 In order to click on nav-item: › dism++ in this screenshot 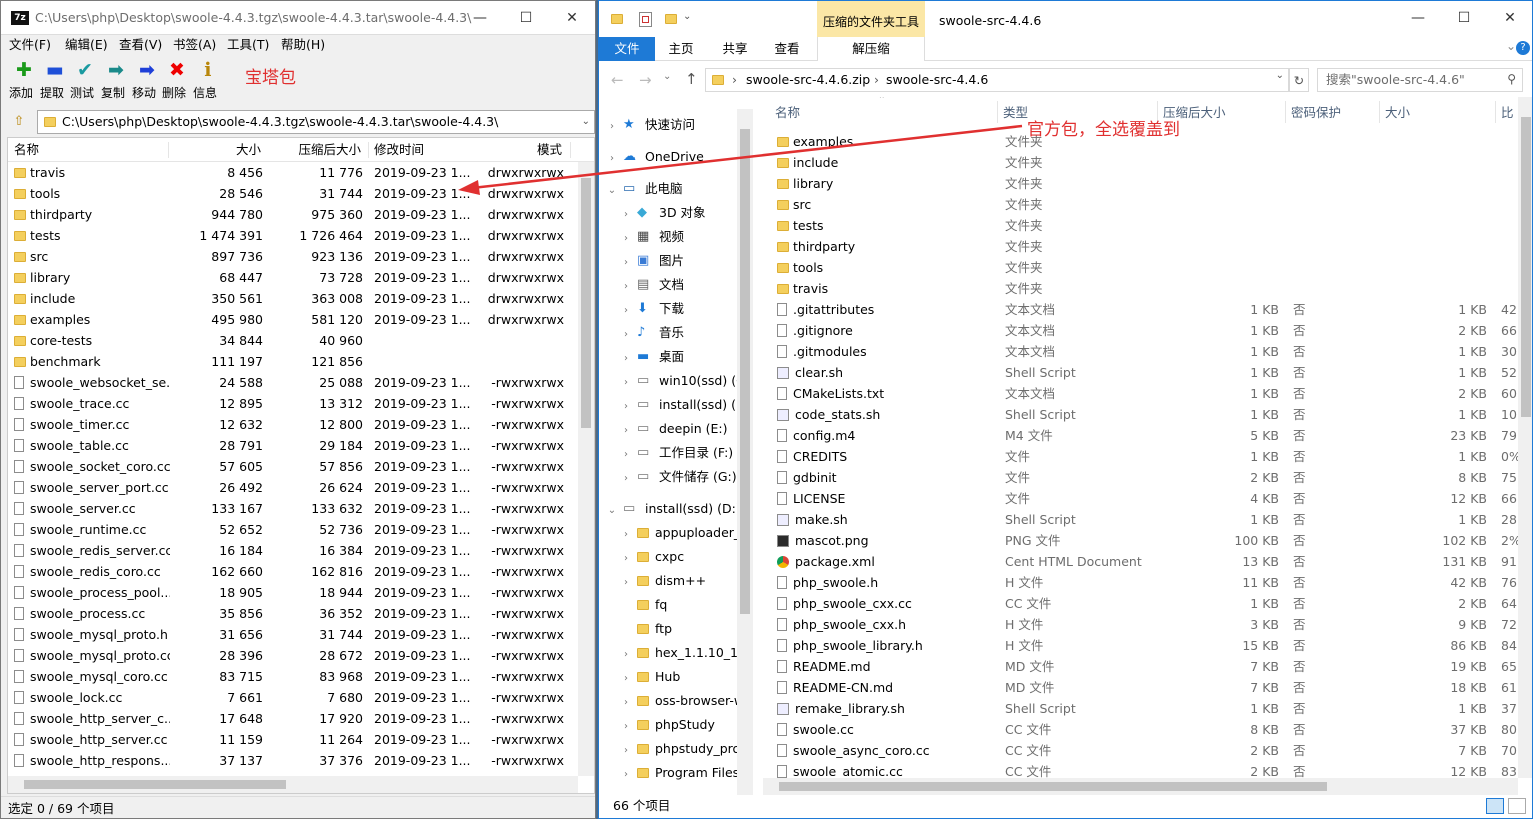, I will do `click(662, 581)`.